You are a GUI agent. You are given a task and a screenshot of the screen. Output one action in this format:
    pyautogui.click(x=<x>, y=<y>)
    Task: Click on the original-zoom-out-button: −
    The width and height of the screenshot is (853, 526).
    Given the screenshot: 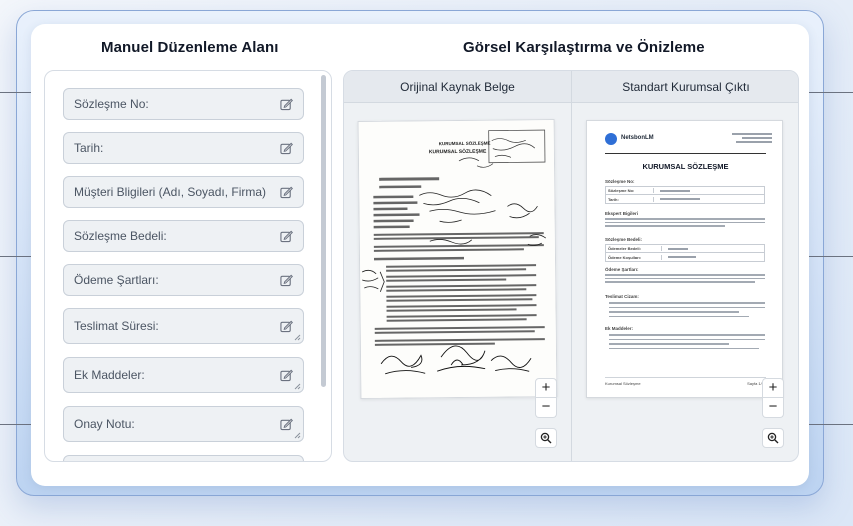 What is the action you would take?
    pyautogui.click(x=546, y=408)
    